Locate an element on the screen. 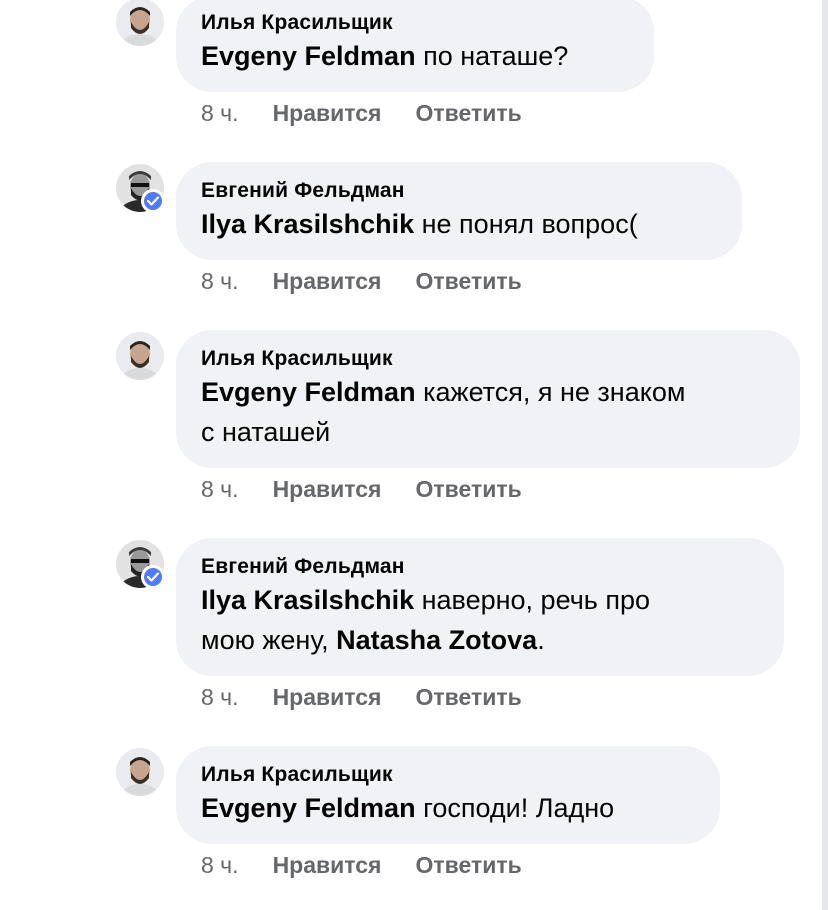  scrollbar-track is located at coordinates (825, 455).